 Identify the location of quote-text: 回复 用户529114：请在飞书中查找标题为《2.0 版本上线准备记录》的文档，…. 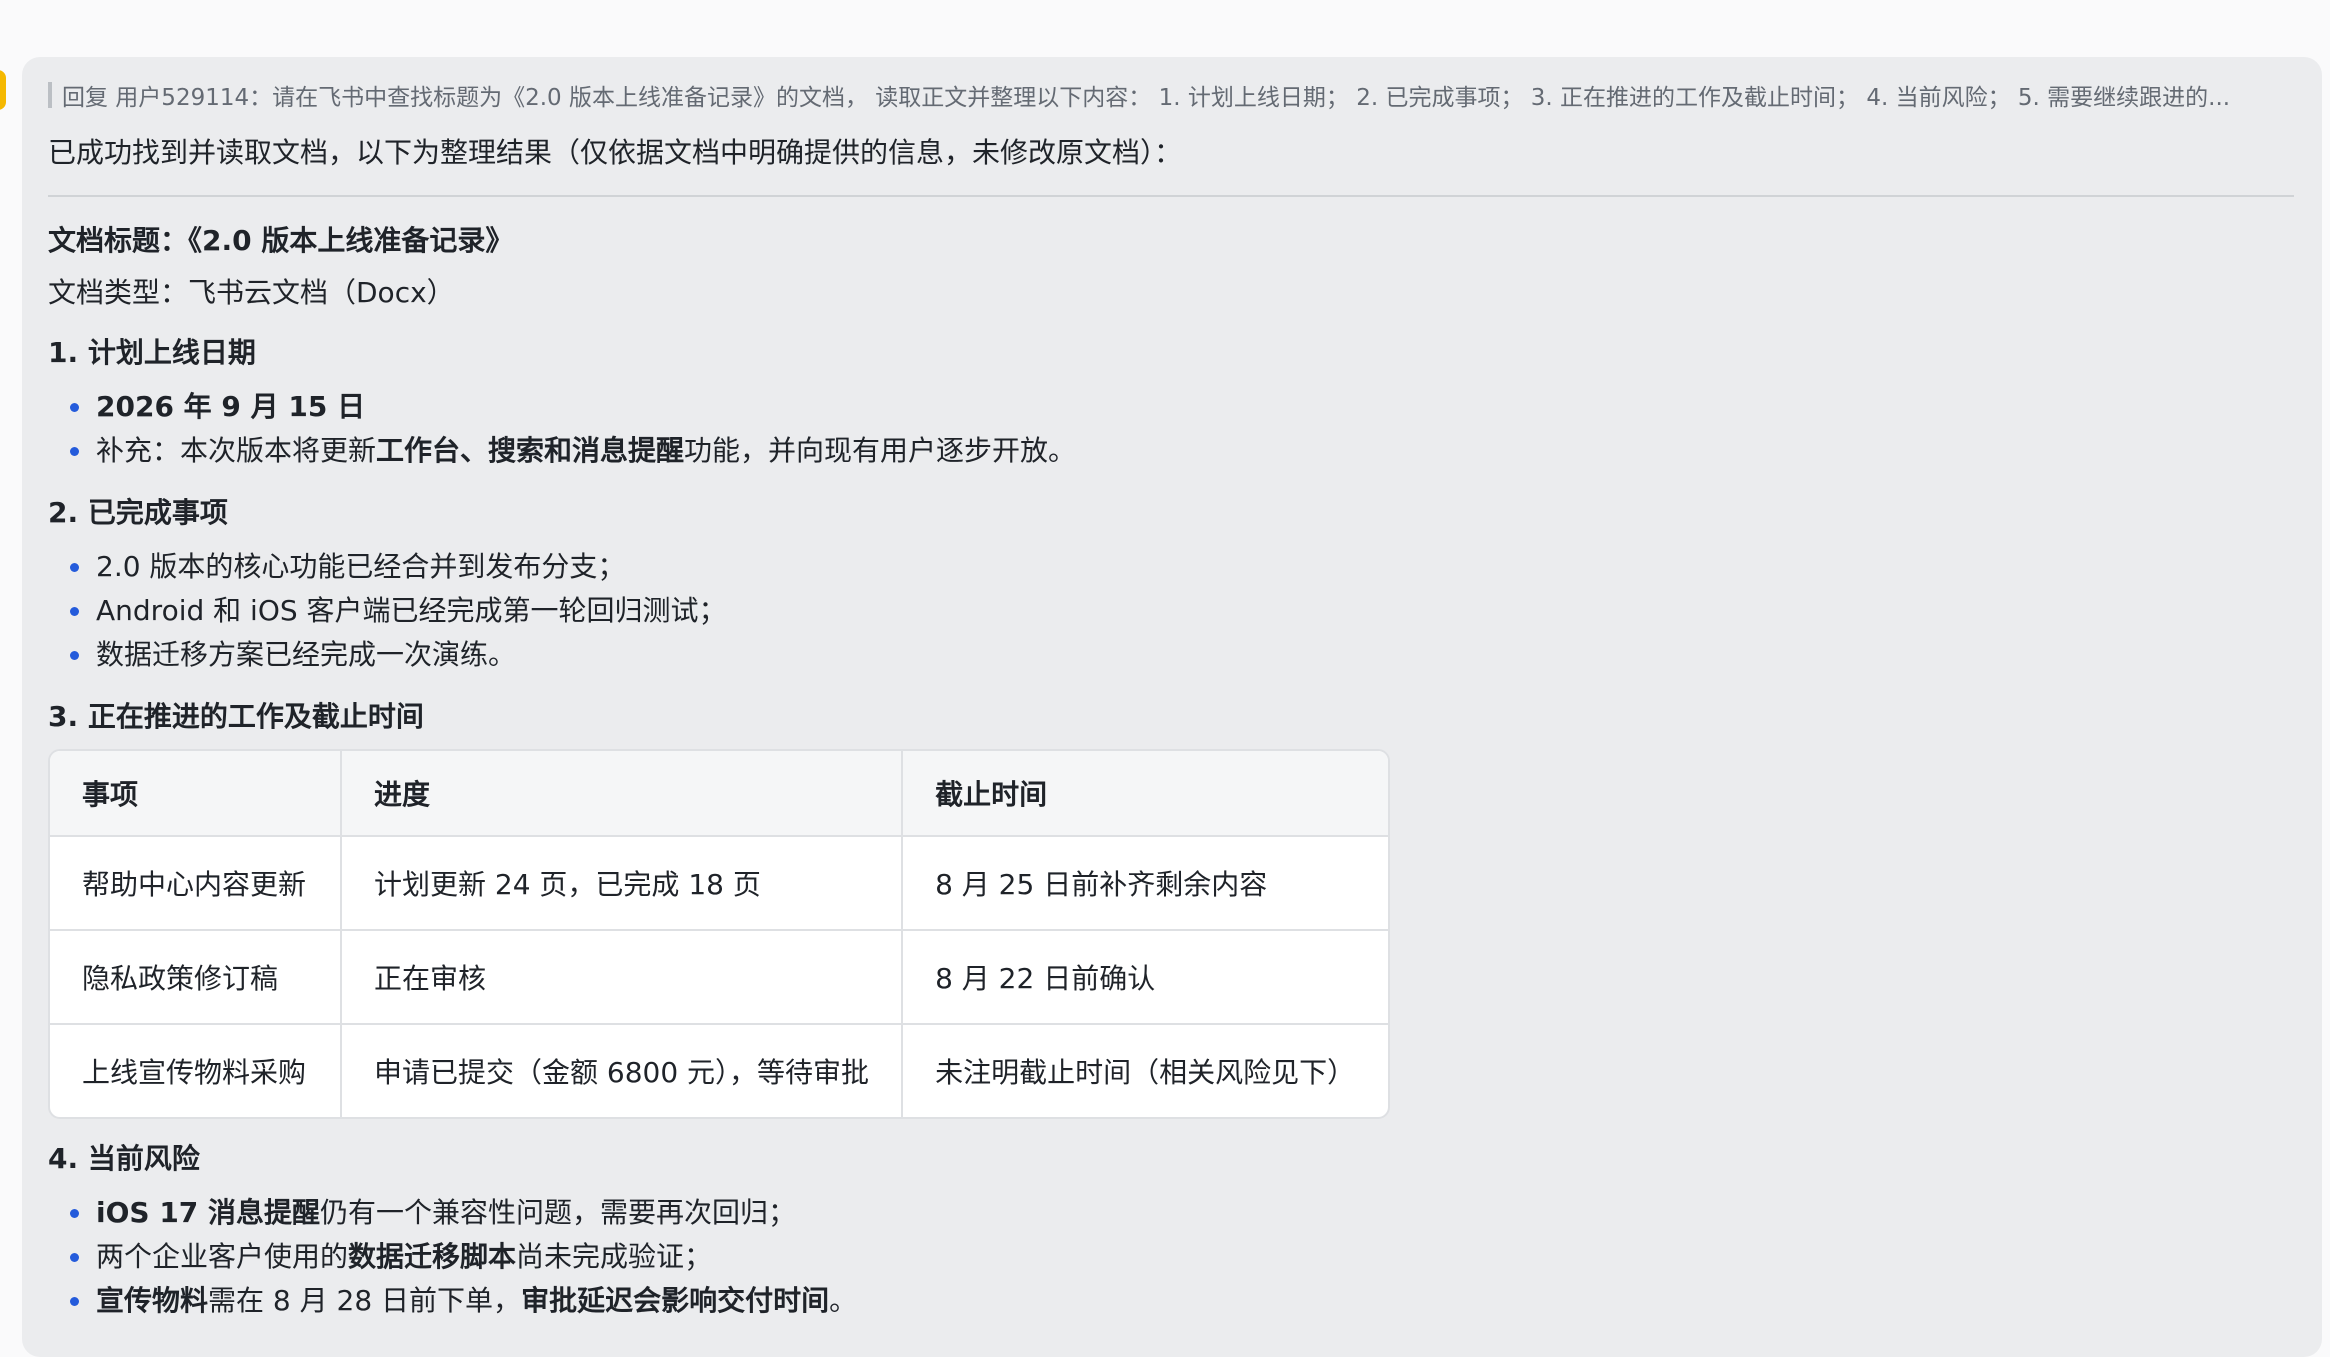
(1146, 98).